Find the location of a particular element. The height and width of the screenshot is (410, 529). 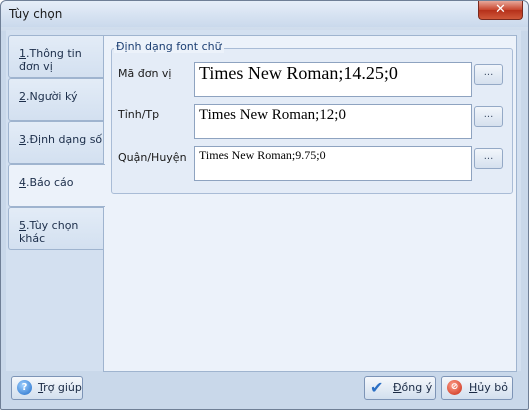

tab-number: 2 is located at coordinates (22, 96).